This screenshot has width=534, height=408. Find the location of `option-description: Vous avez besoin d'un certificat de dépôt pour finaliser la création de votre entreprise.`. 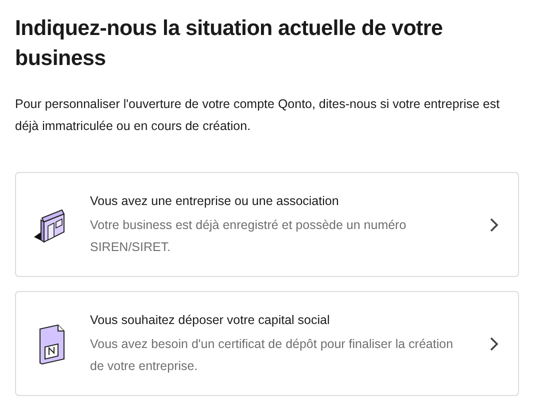

option-description: Vous avez besoin d'un certificat de dépôt pour finaliser la création de votre entreprise. is located at coordinates (272, 355).